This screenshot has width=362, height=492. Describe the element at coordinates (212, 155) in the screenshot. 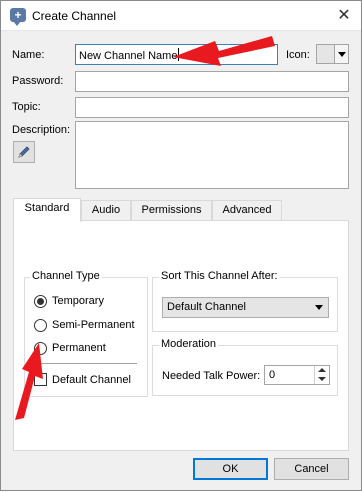

I see `description-textarea` at that location.